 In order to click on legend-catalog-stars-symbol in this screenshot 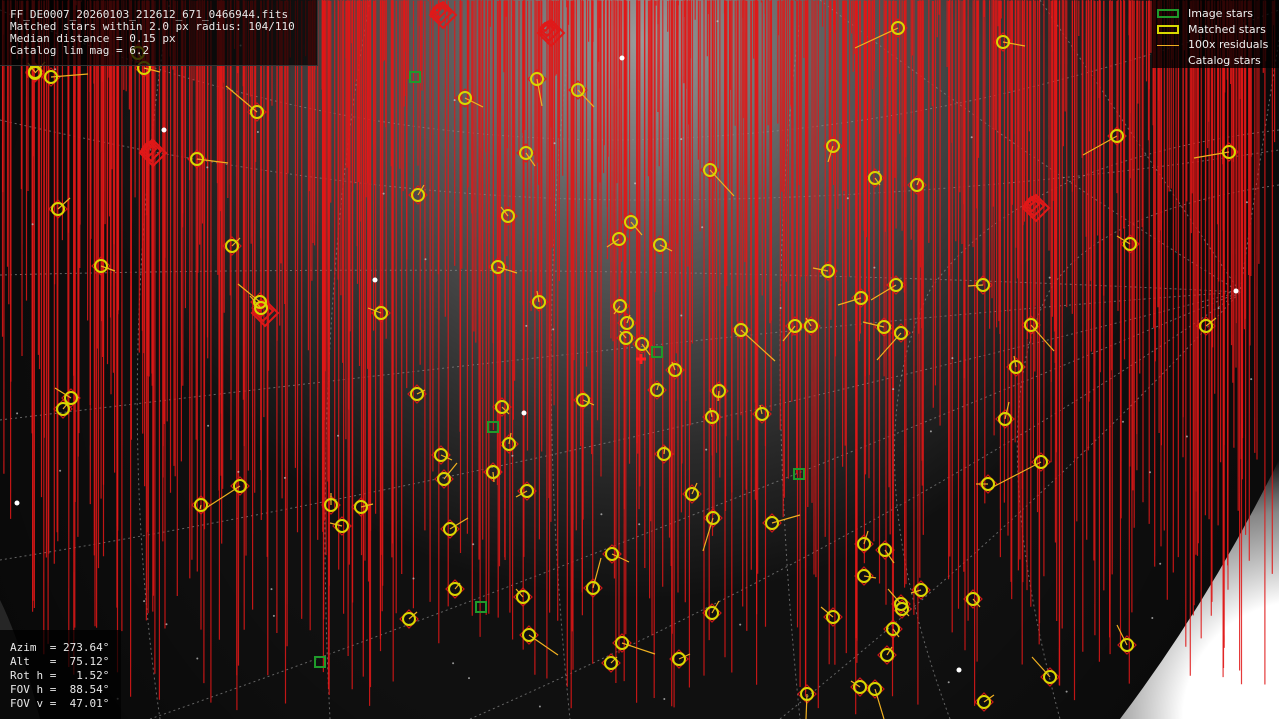, I will do `click(1168, 60)`.